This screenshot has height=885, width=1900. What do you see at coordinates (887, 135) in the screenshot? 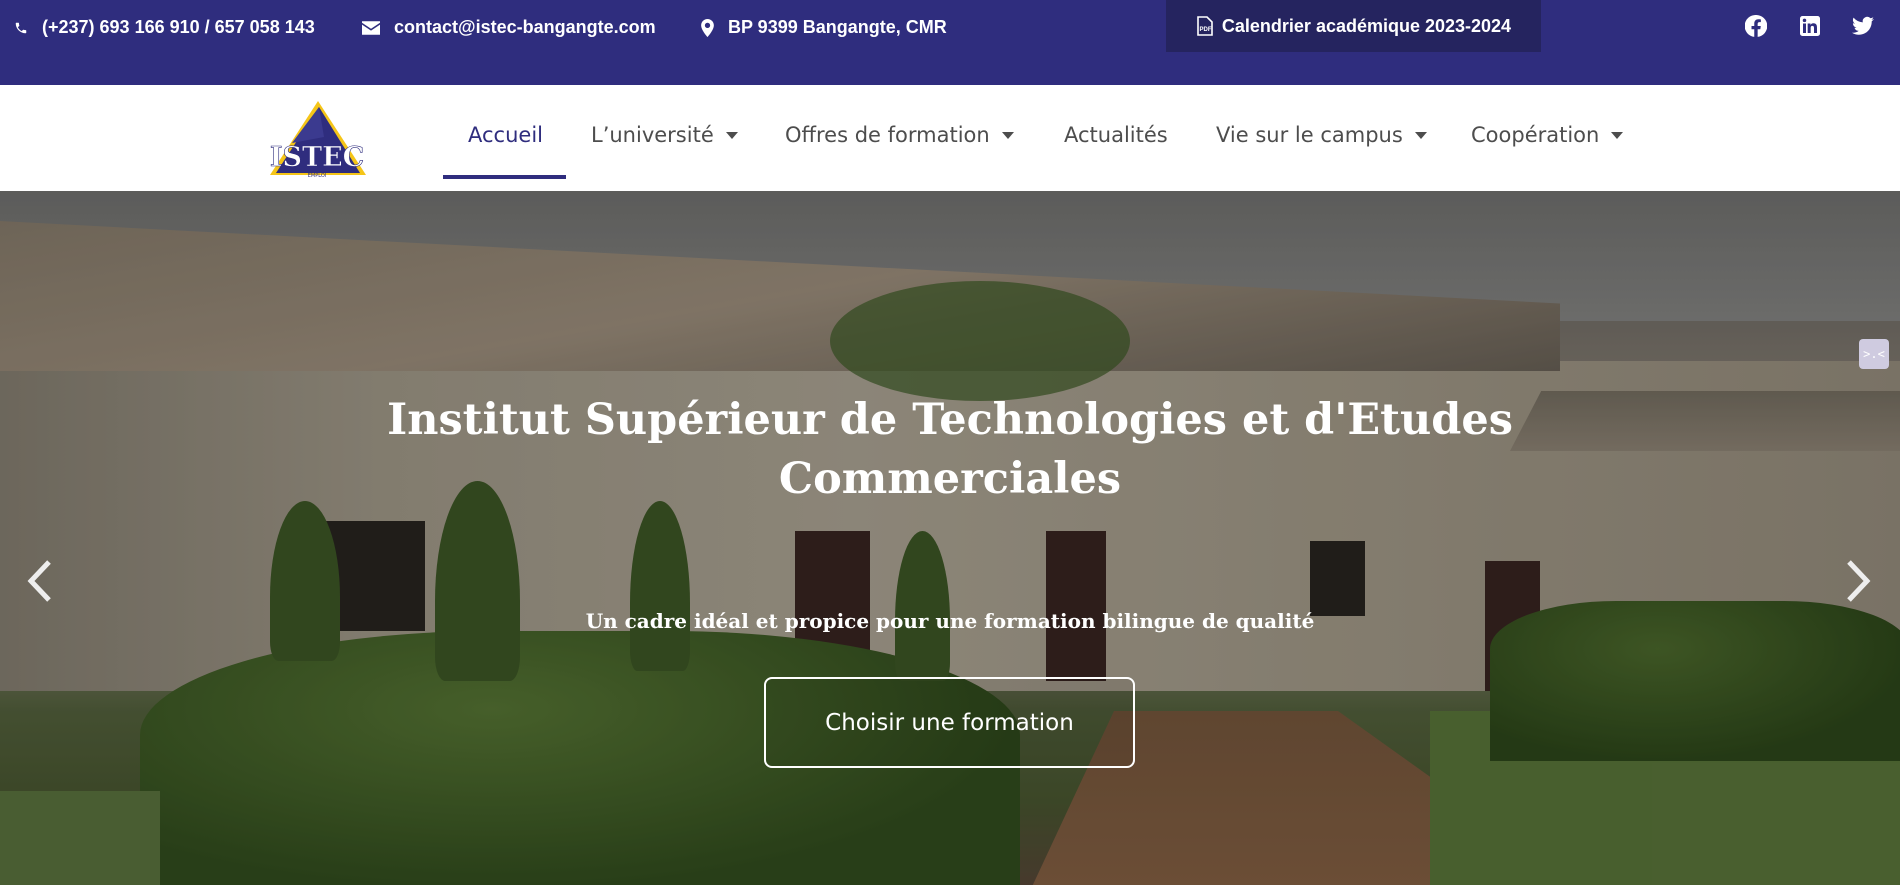
I see `nav-offres-formation-label: Offres de formation` at bounding box center [887, 135].